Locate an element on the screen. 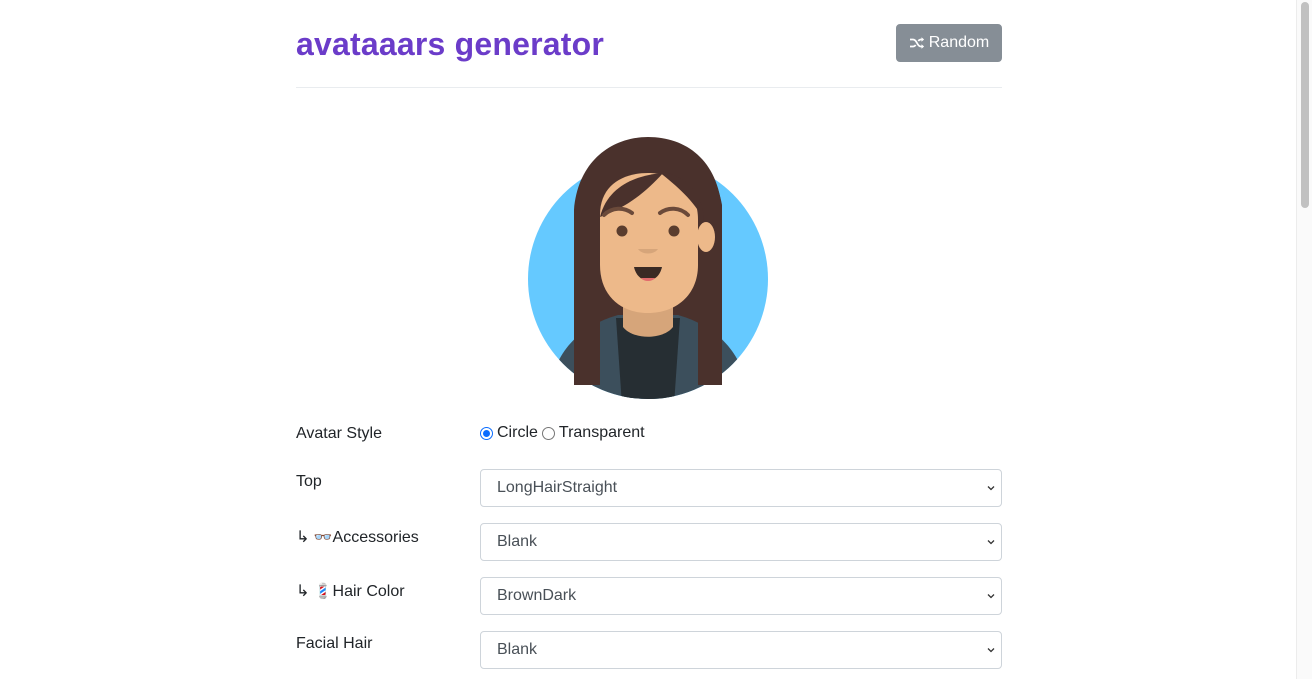  facial-hair-select-value: Blank is located at coordinates (517, 649).